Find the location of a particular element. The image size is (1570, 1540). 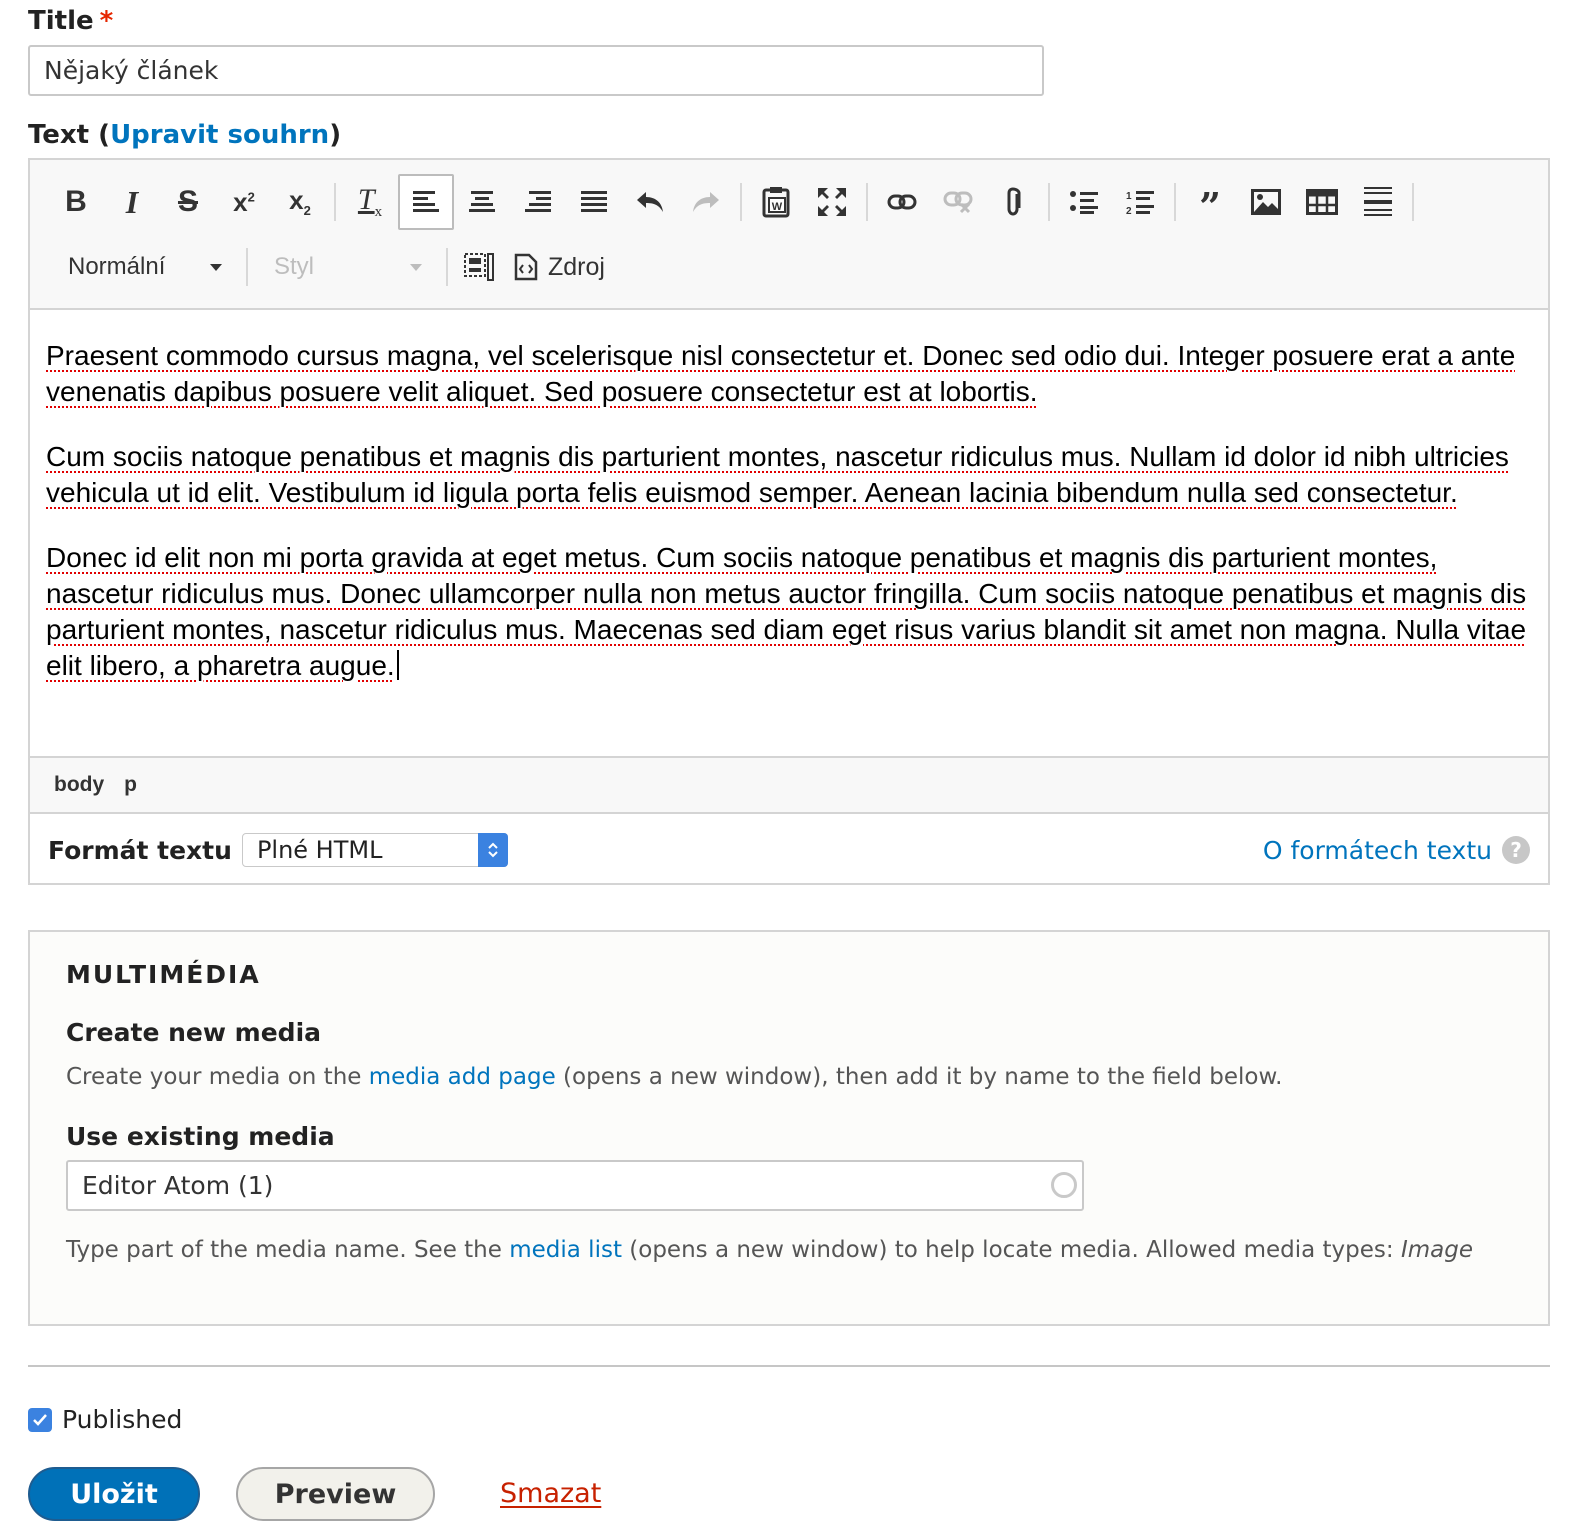

horizontal-rule-button is located at coordinates (1378, 202).